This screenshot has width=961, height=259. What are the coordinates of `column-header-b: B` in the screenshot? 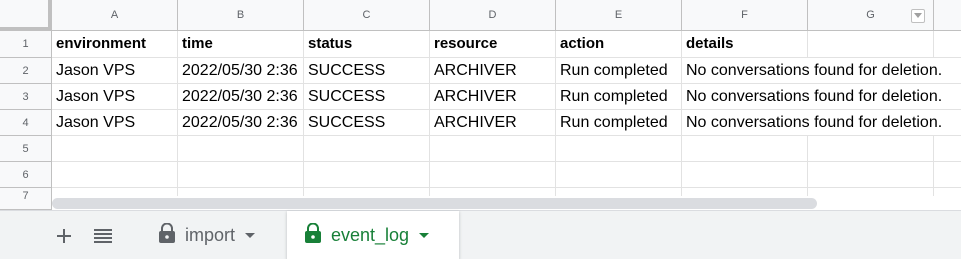 It's located at (241, 15).